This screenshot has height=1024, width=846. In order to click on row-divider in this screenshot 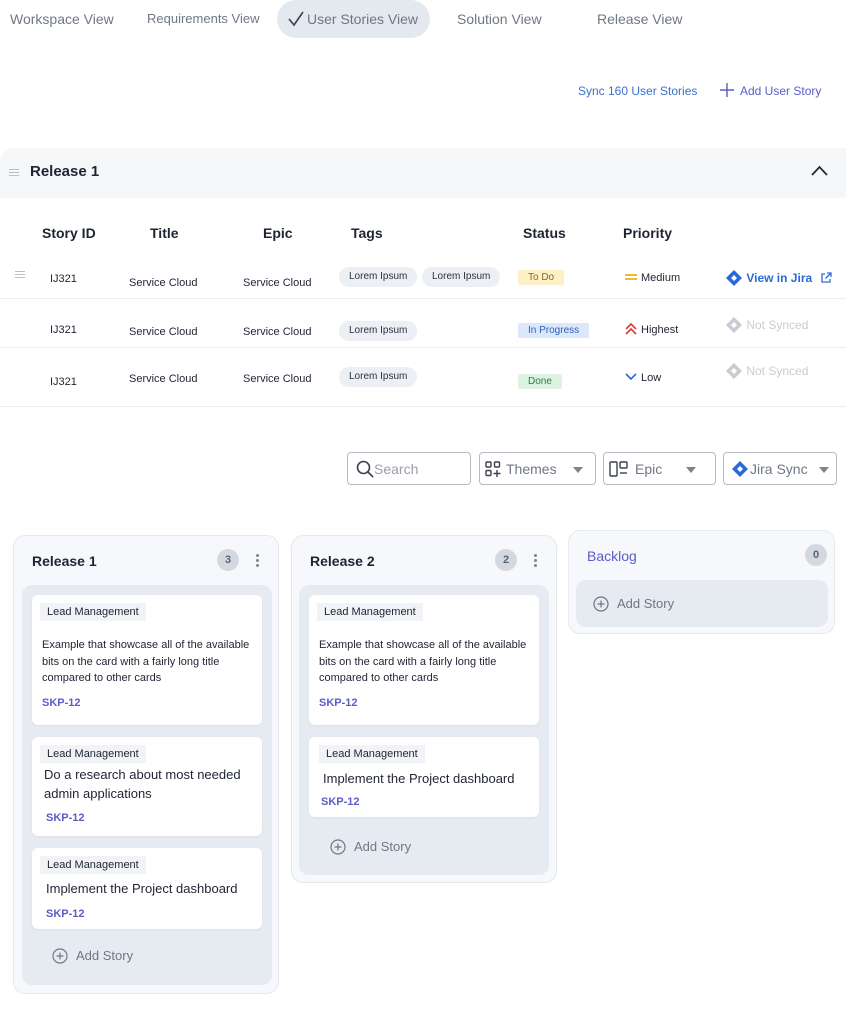, I will do `click(423, 406)`.